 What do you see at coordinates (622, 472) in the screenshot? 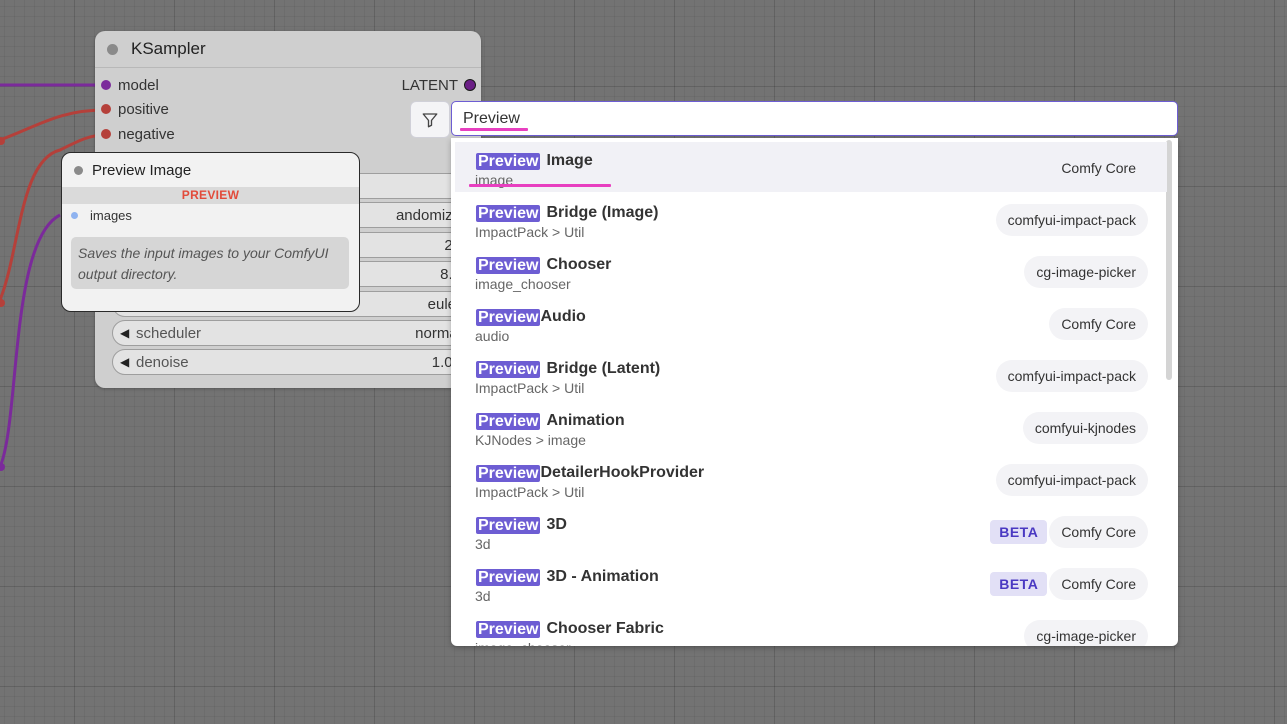
I see `result-name-rest: DetailerHookProvider` at bounding box center [622, 472].